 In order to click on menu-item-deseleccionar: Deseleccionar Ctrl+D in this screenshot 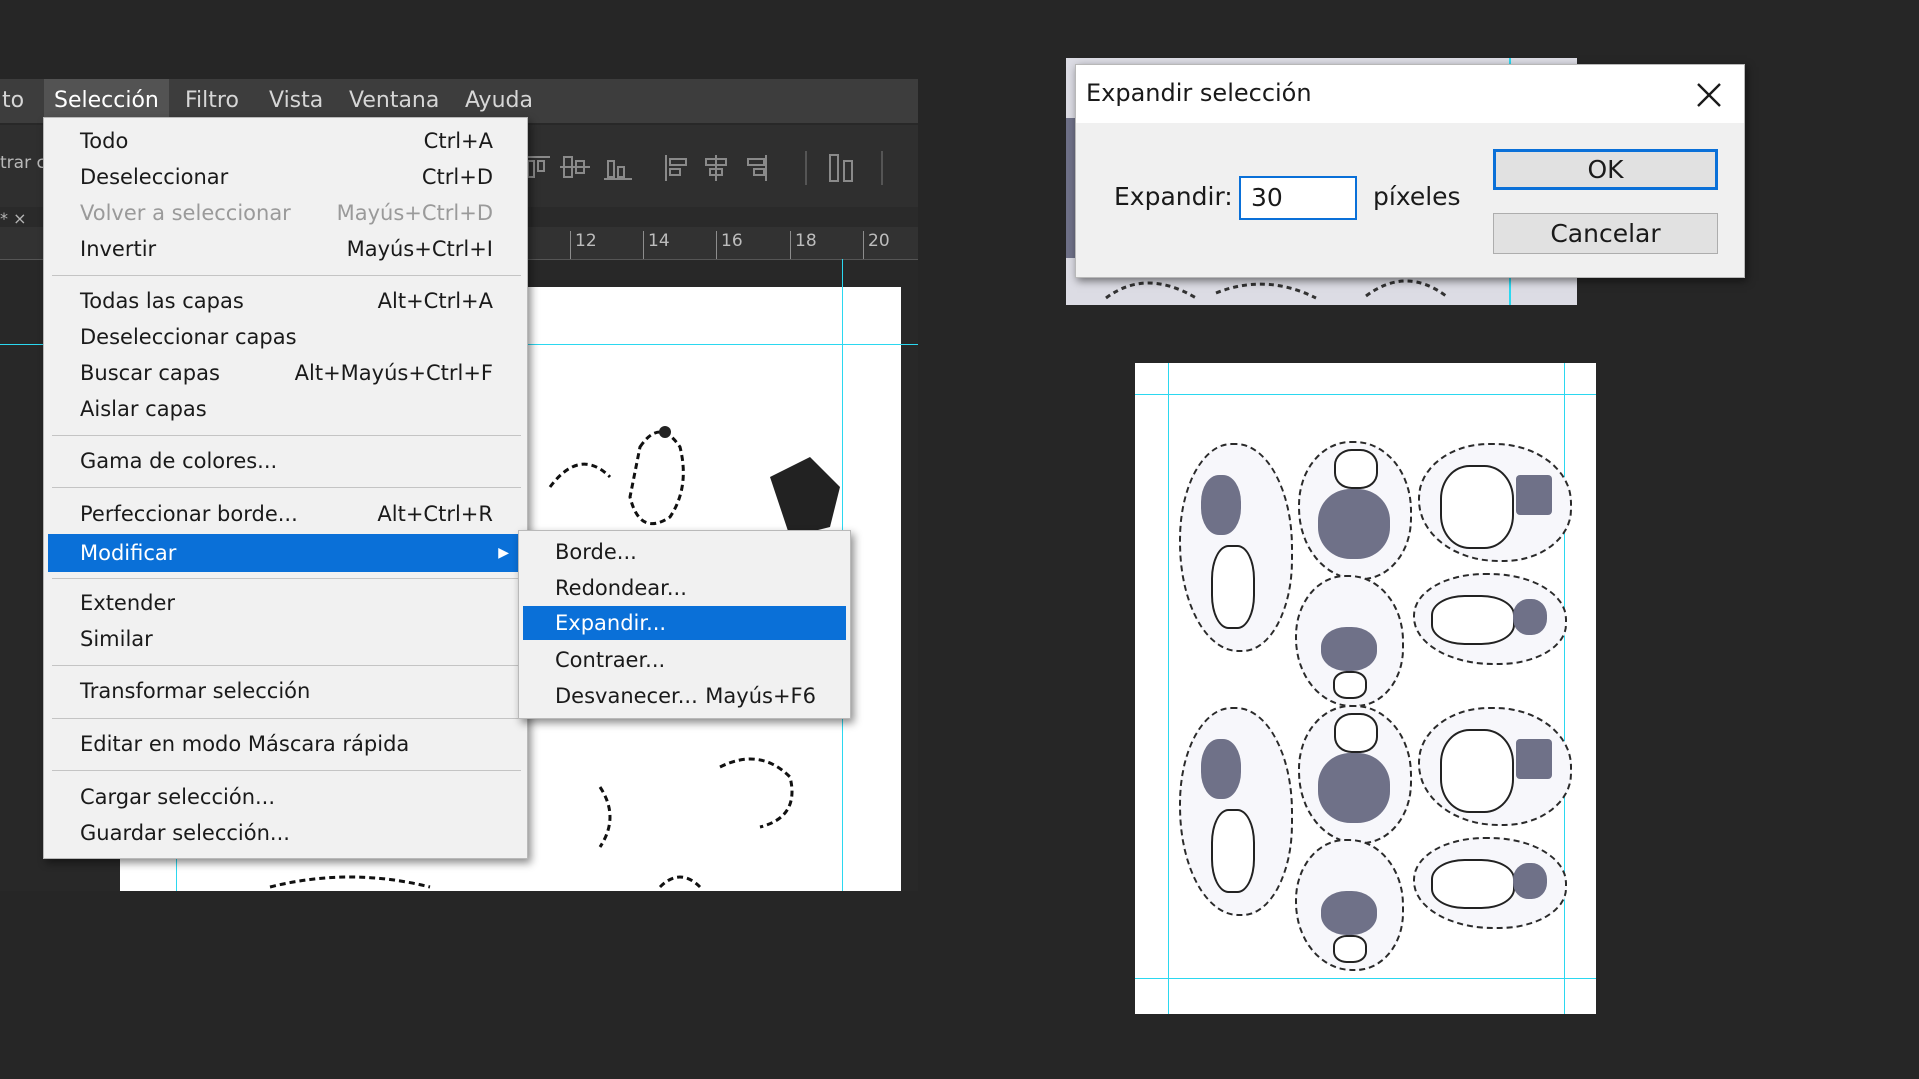, I will do `click(285, 177)`.